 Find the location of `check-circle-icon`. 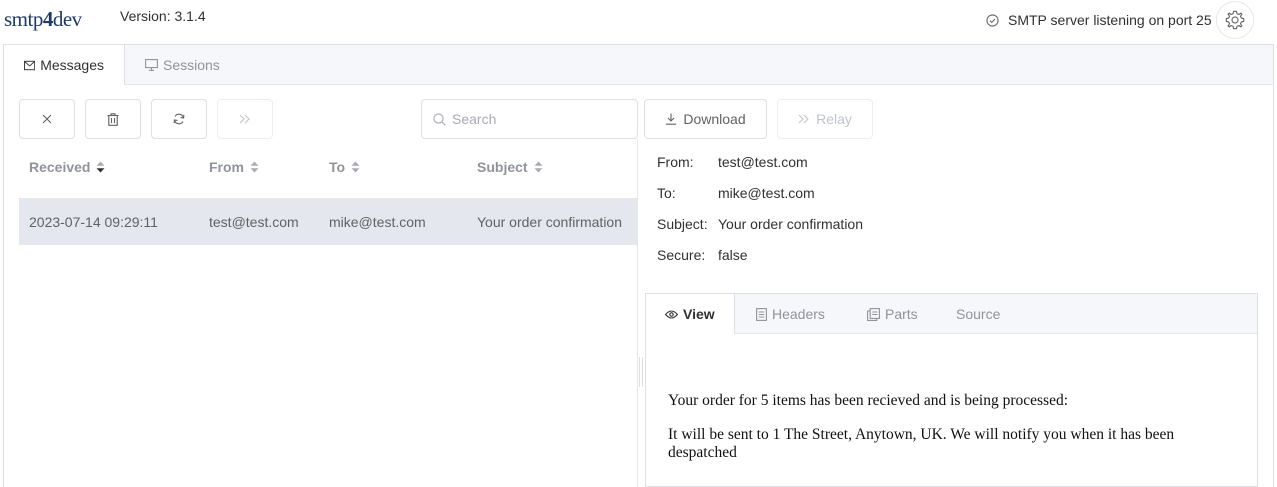

check-circle-icon is located at coordinates (992, 20).